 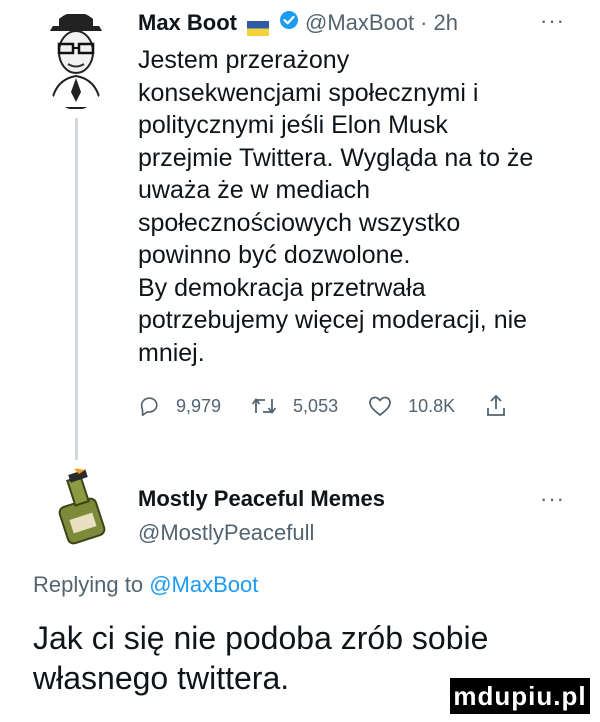 What do you see at coordinates (145, 585) in the screenshot?
I see `replying-to-line: Replying to @MaxBoot` at bounding box center [145, 585].